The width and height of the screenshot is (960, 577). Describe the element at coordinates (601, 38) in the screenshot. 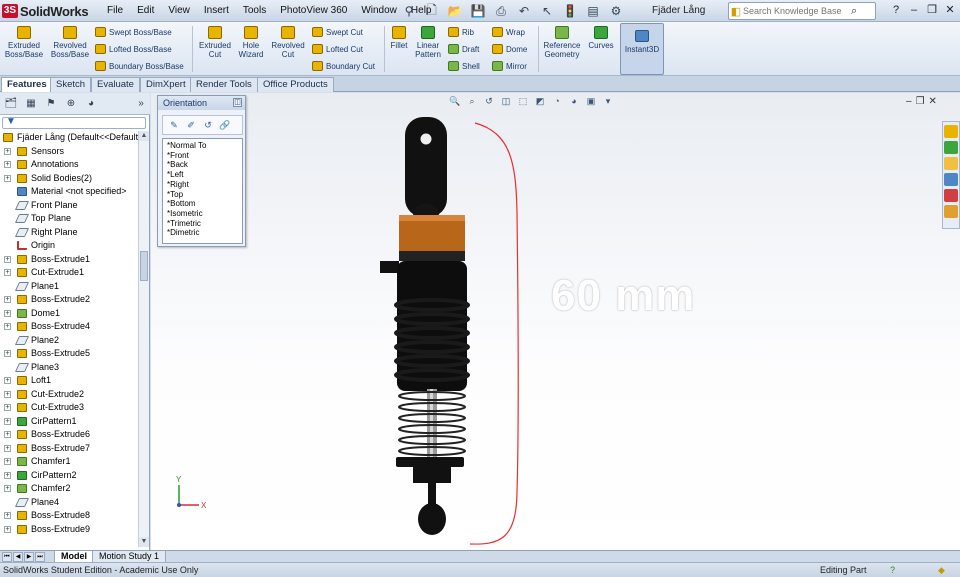

I see `curves-button: Curves` at that location.